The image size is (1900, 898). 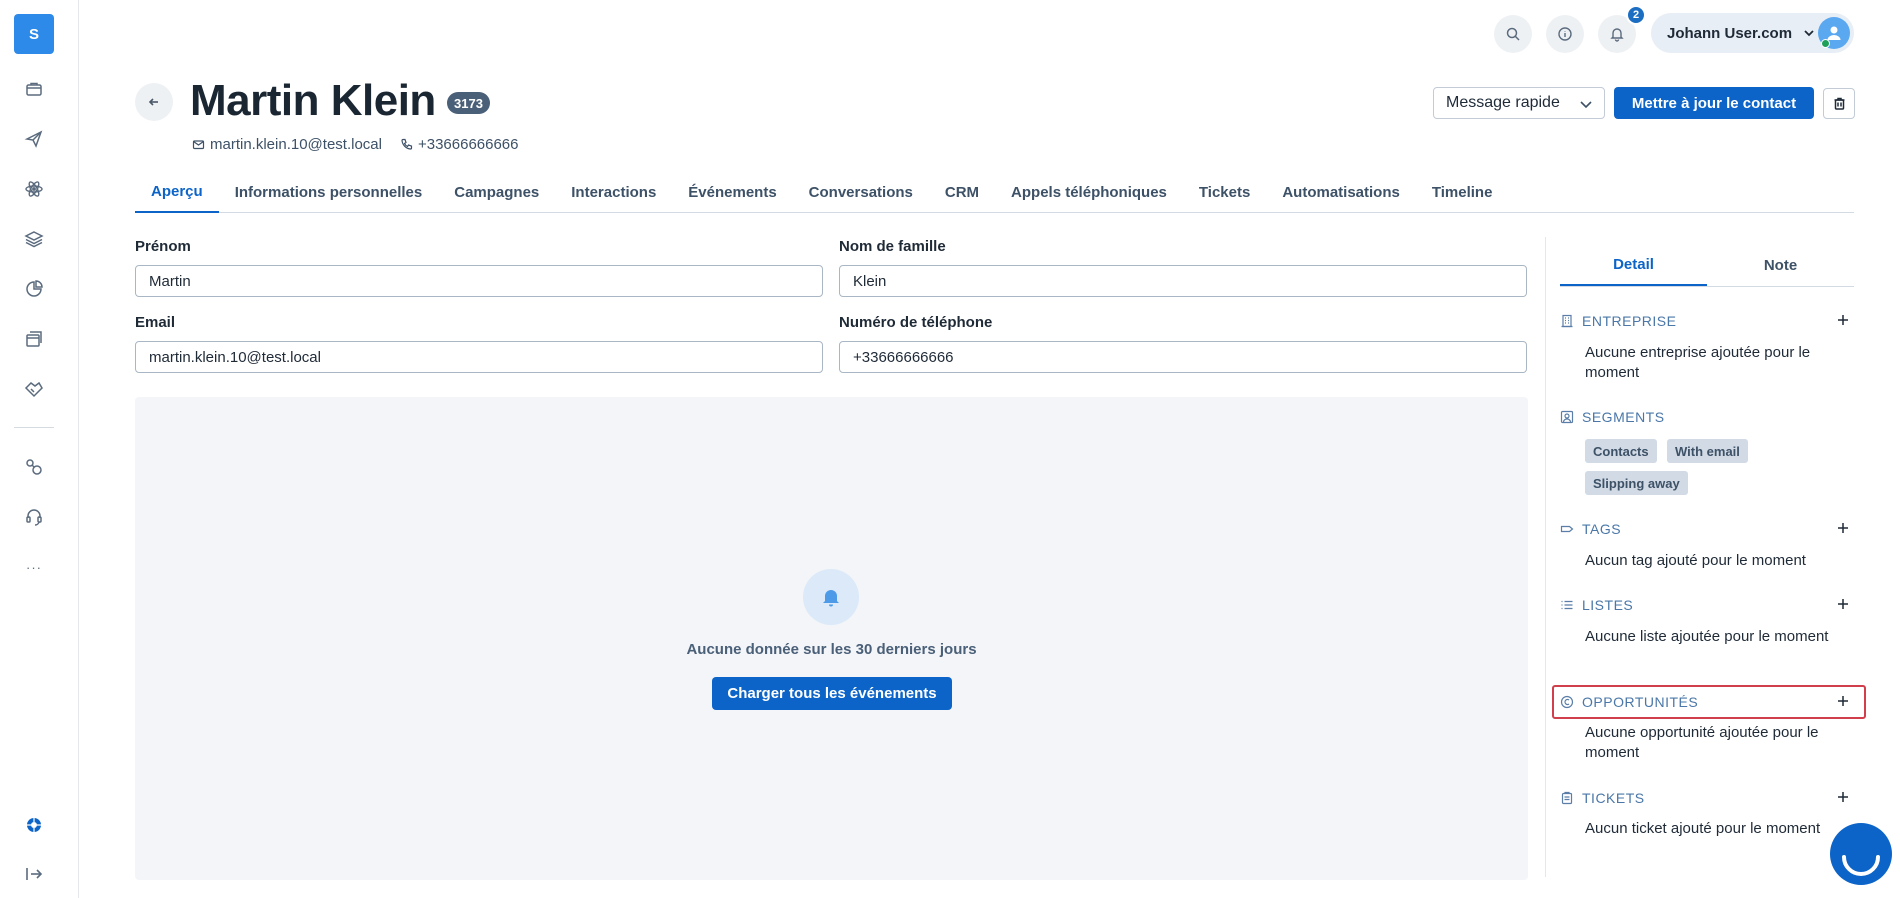 What do you see at coordinates (1183, 281) in the screenshot?
I see `last-name-field` at bounding box center [1183, 281].